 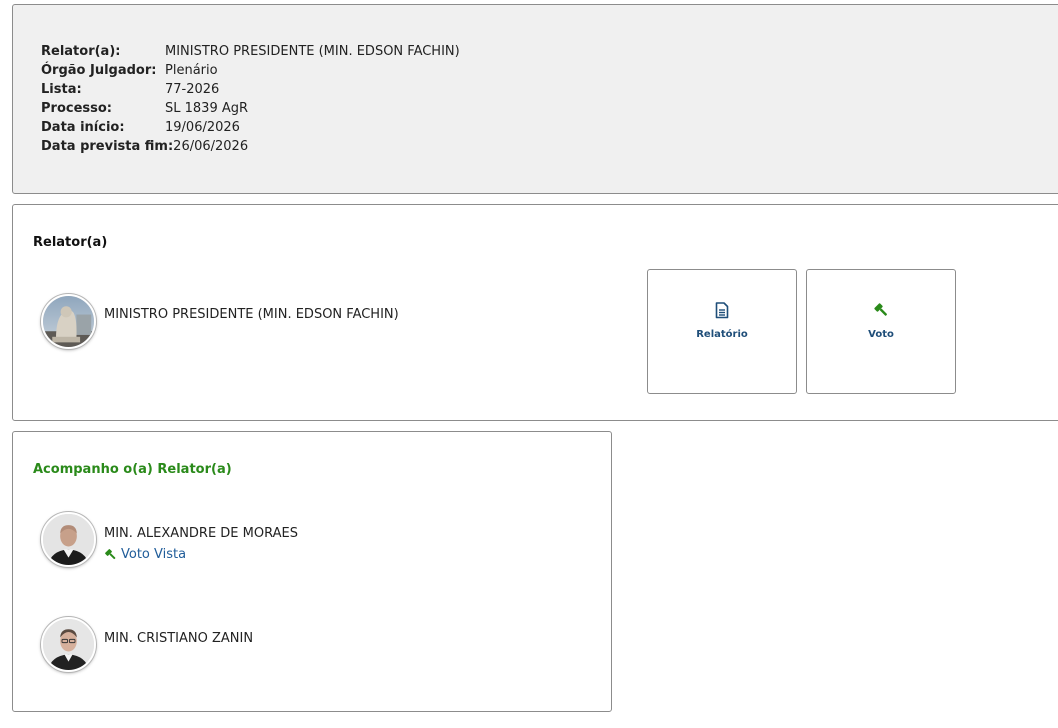 What do you see at coordinates (99, 70) in the screenshot?
I see `info-label: Órgão Julgador:` at bounding box center [99, 70].